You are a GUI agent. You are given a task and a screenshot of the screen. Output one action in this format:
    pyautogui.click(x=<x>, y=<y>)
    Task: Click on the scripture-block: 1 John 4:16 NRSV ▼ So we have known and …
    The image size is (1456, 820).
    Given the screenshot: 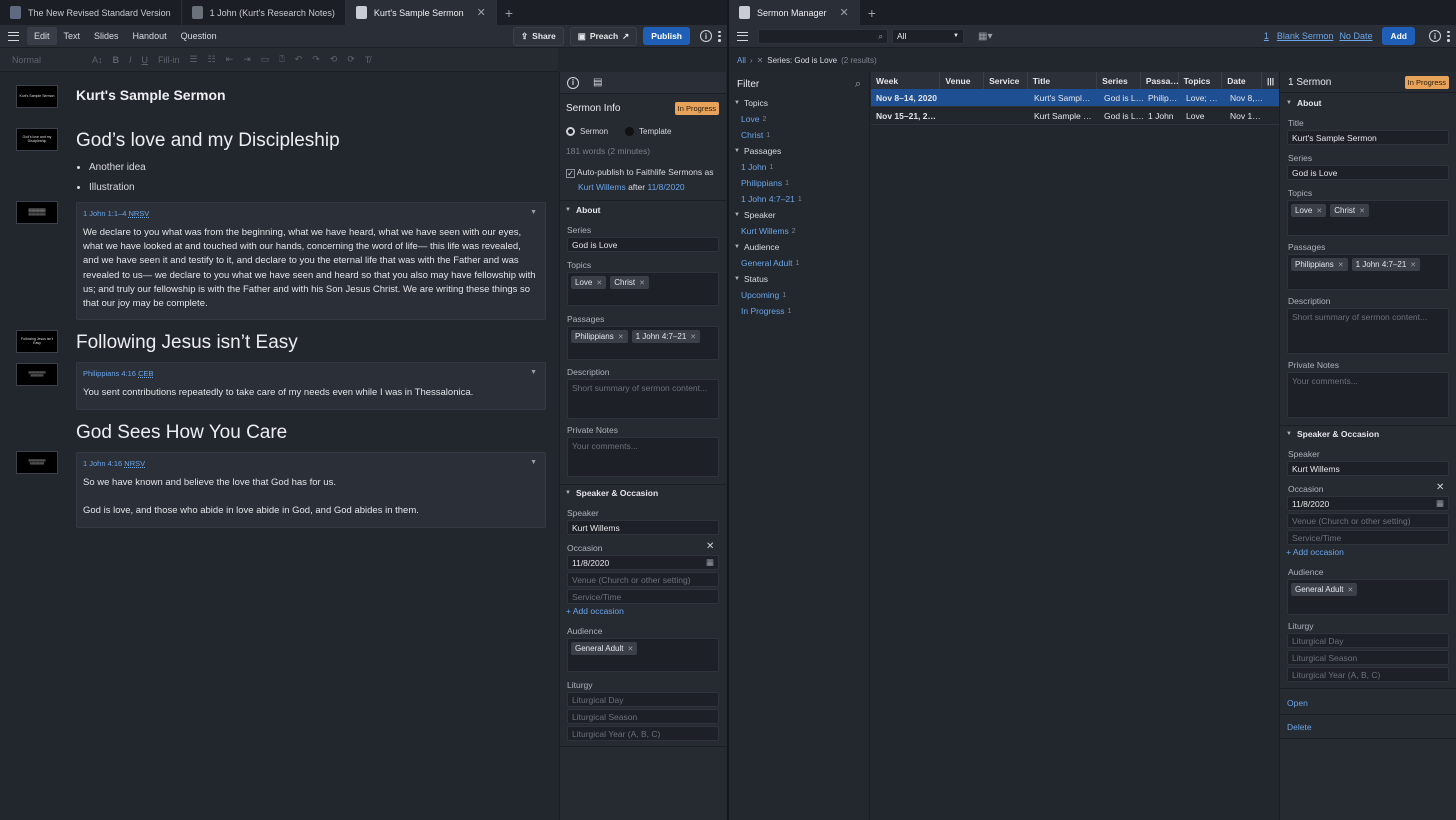 What is the action you would take?
    pyautogui.click(x=311, y=490)
    